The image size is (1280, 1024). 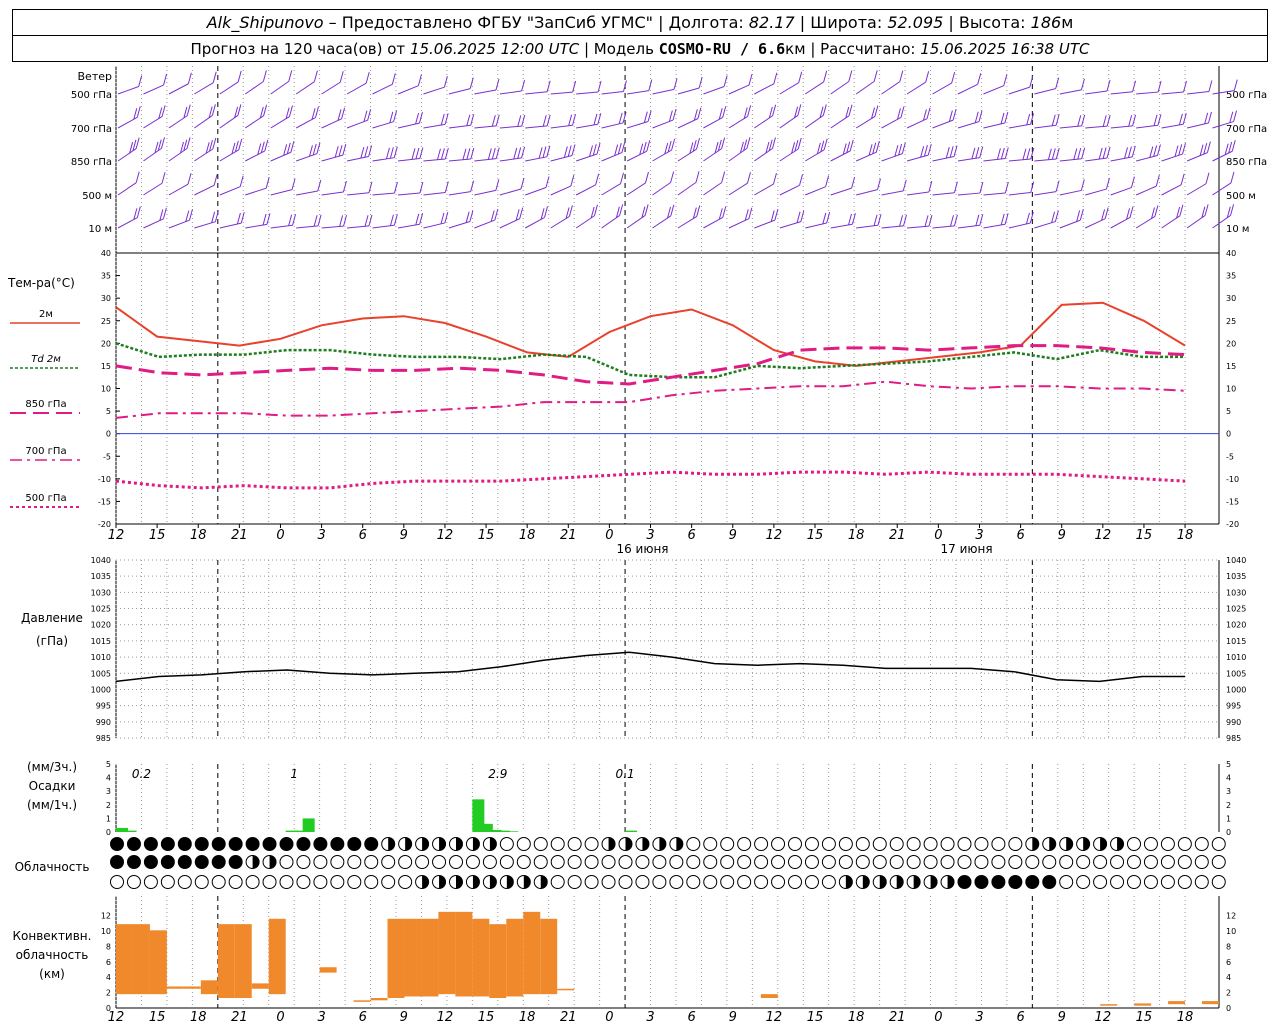 I want to click on cloud-title: Облачность, so click(x=52, y=867).